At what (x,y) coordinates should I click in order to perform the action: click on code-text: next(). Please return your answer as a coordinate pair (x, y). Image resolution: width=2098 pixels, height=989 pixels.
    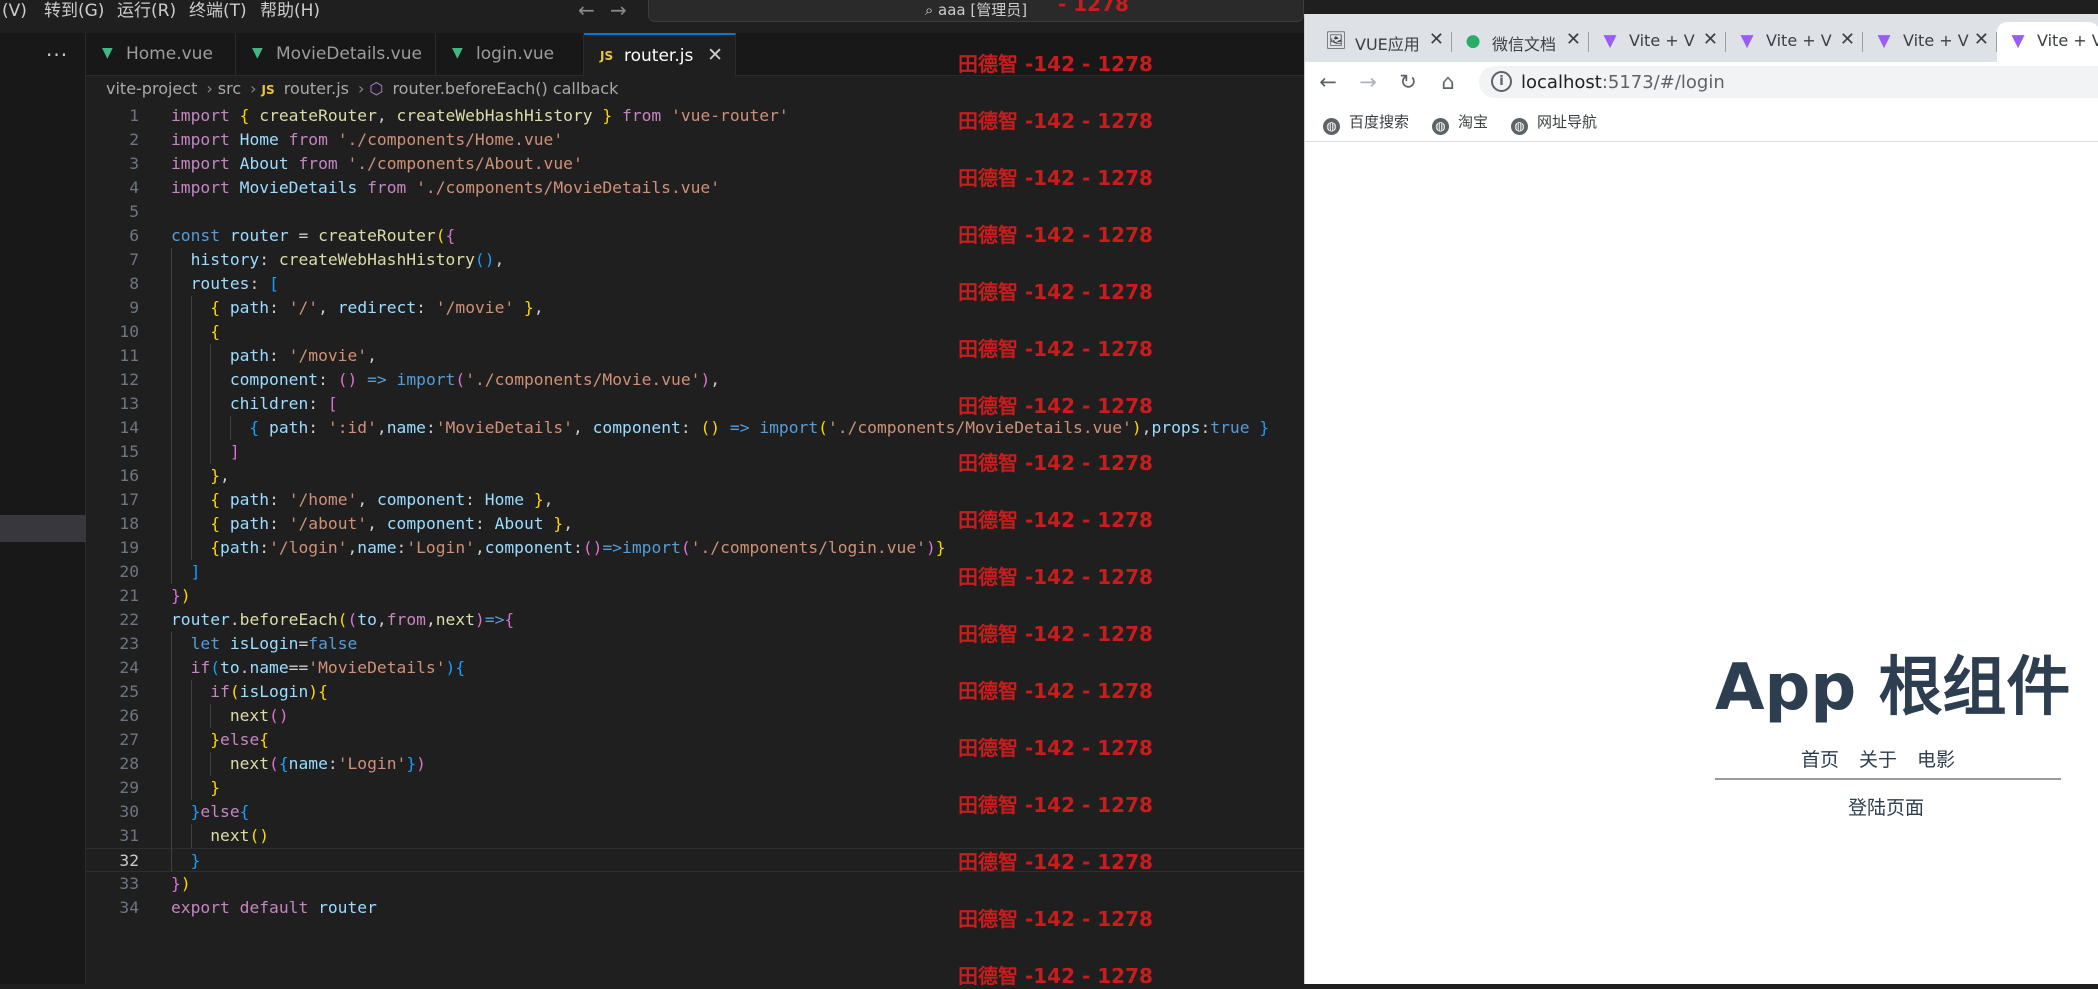
    Looking at the image, I should click on (240, 835).